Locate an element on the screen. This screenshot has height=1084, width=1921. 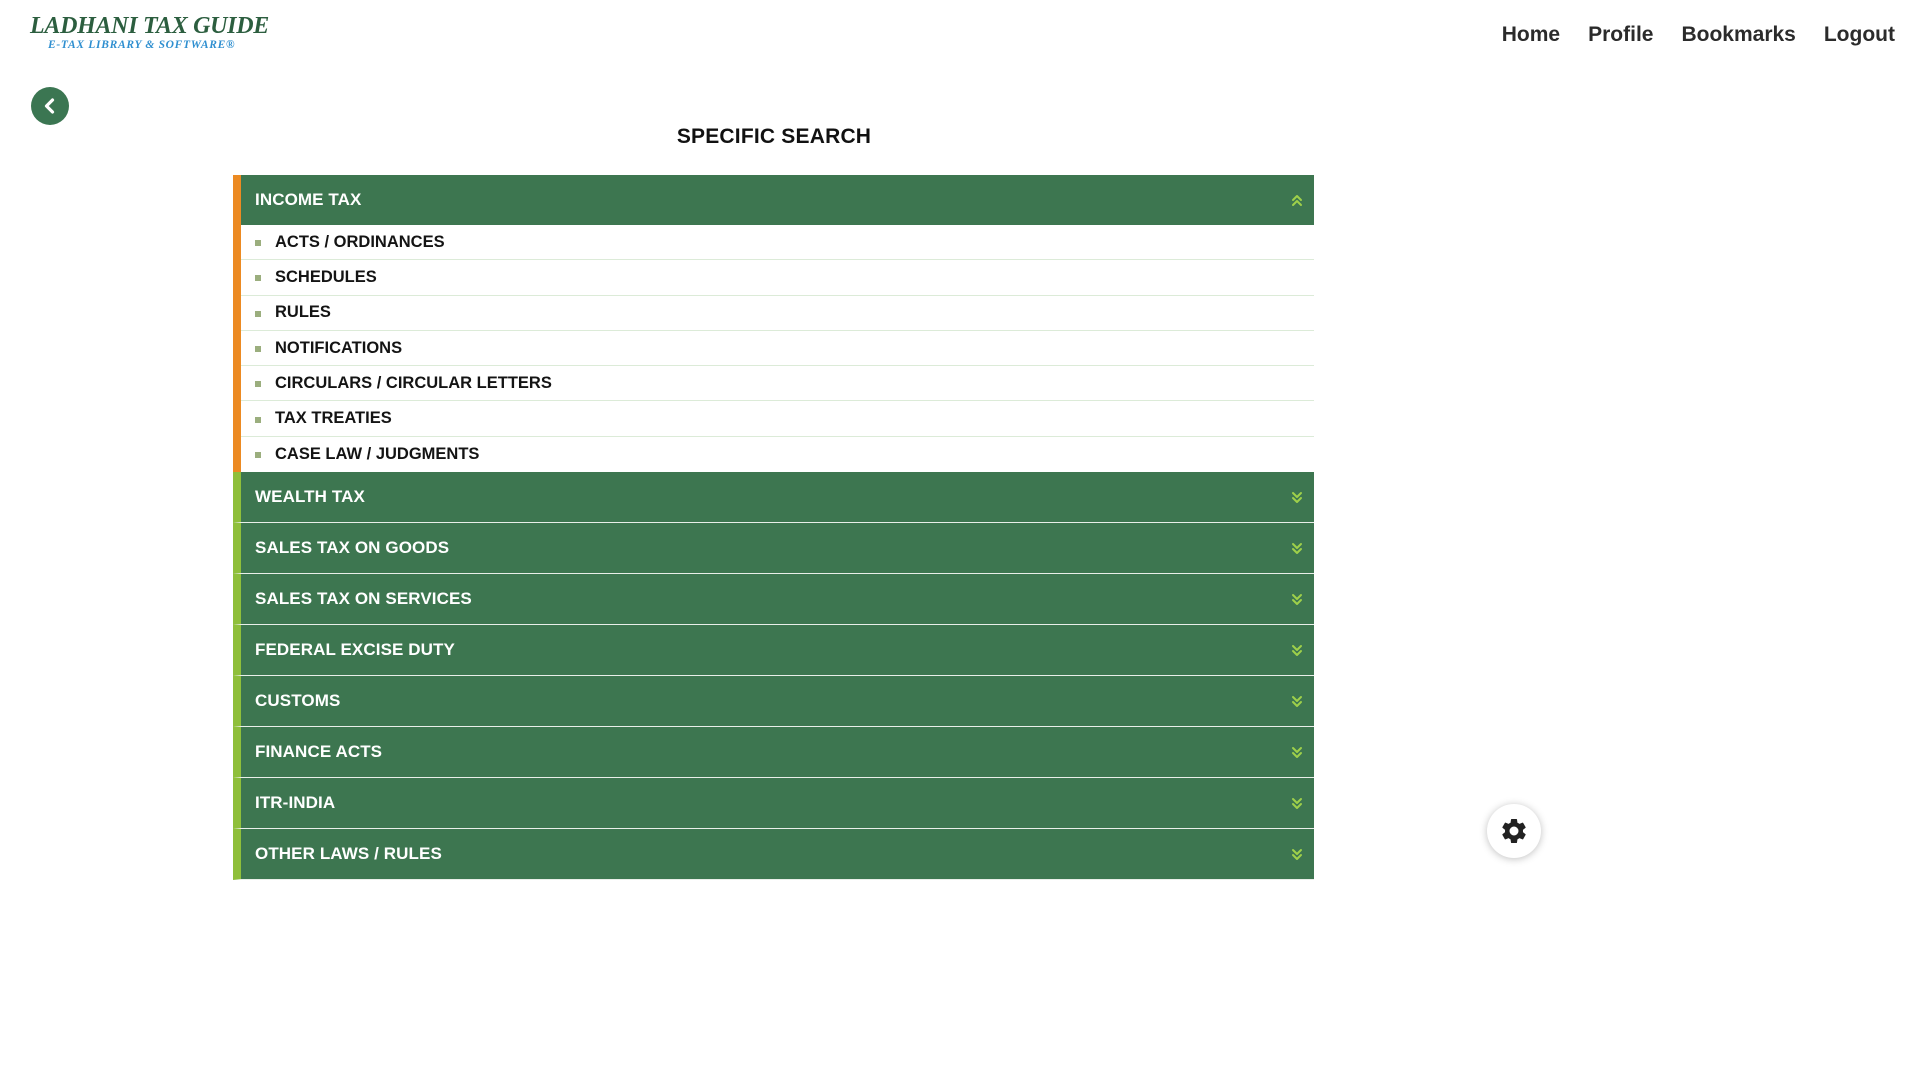
settings-button is located at coordinates (1514, 831).